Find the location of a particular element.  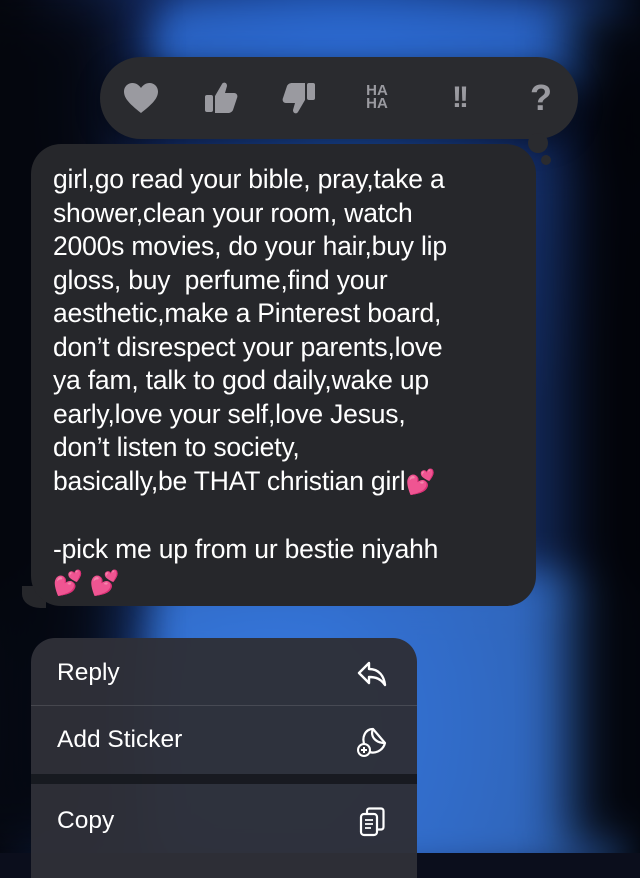

menu-item-copy: Copy is located at coordinates (224, 821).